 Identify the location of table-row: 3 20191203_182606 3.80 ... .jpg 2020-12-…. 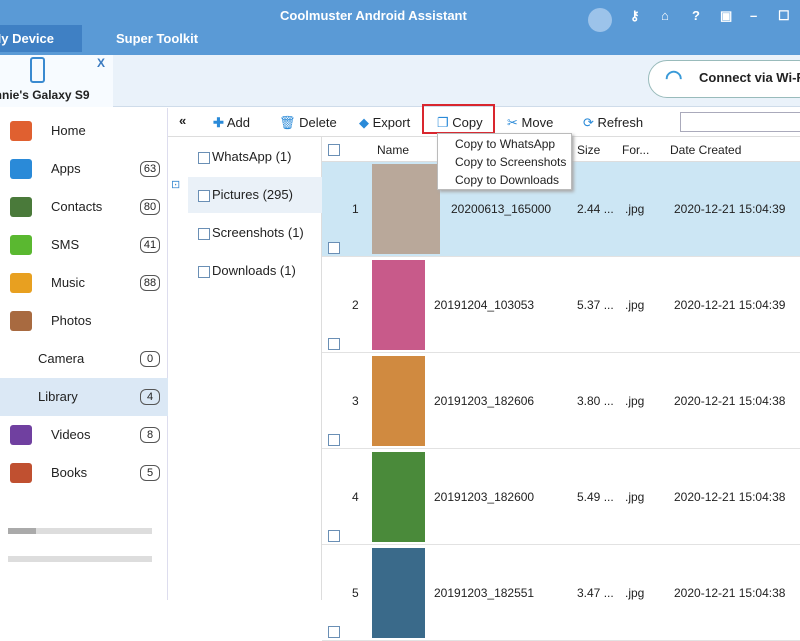
(561, 401).